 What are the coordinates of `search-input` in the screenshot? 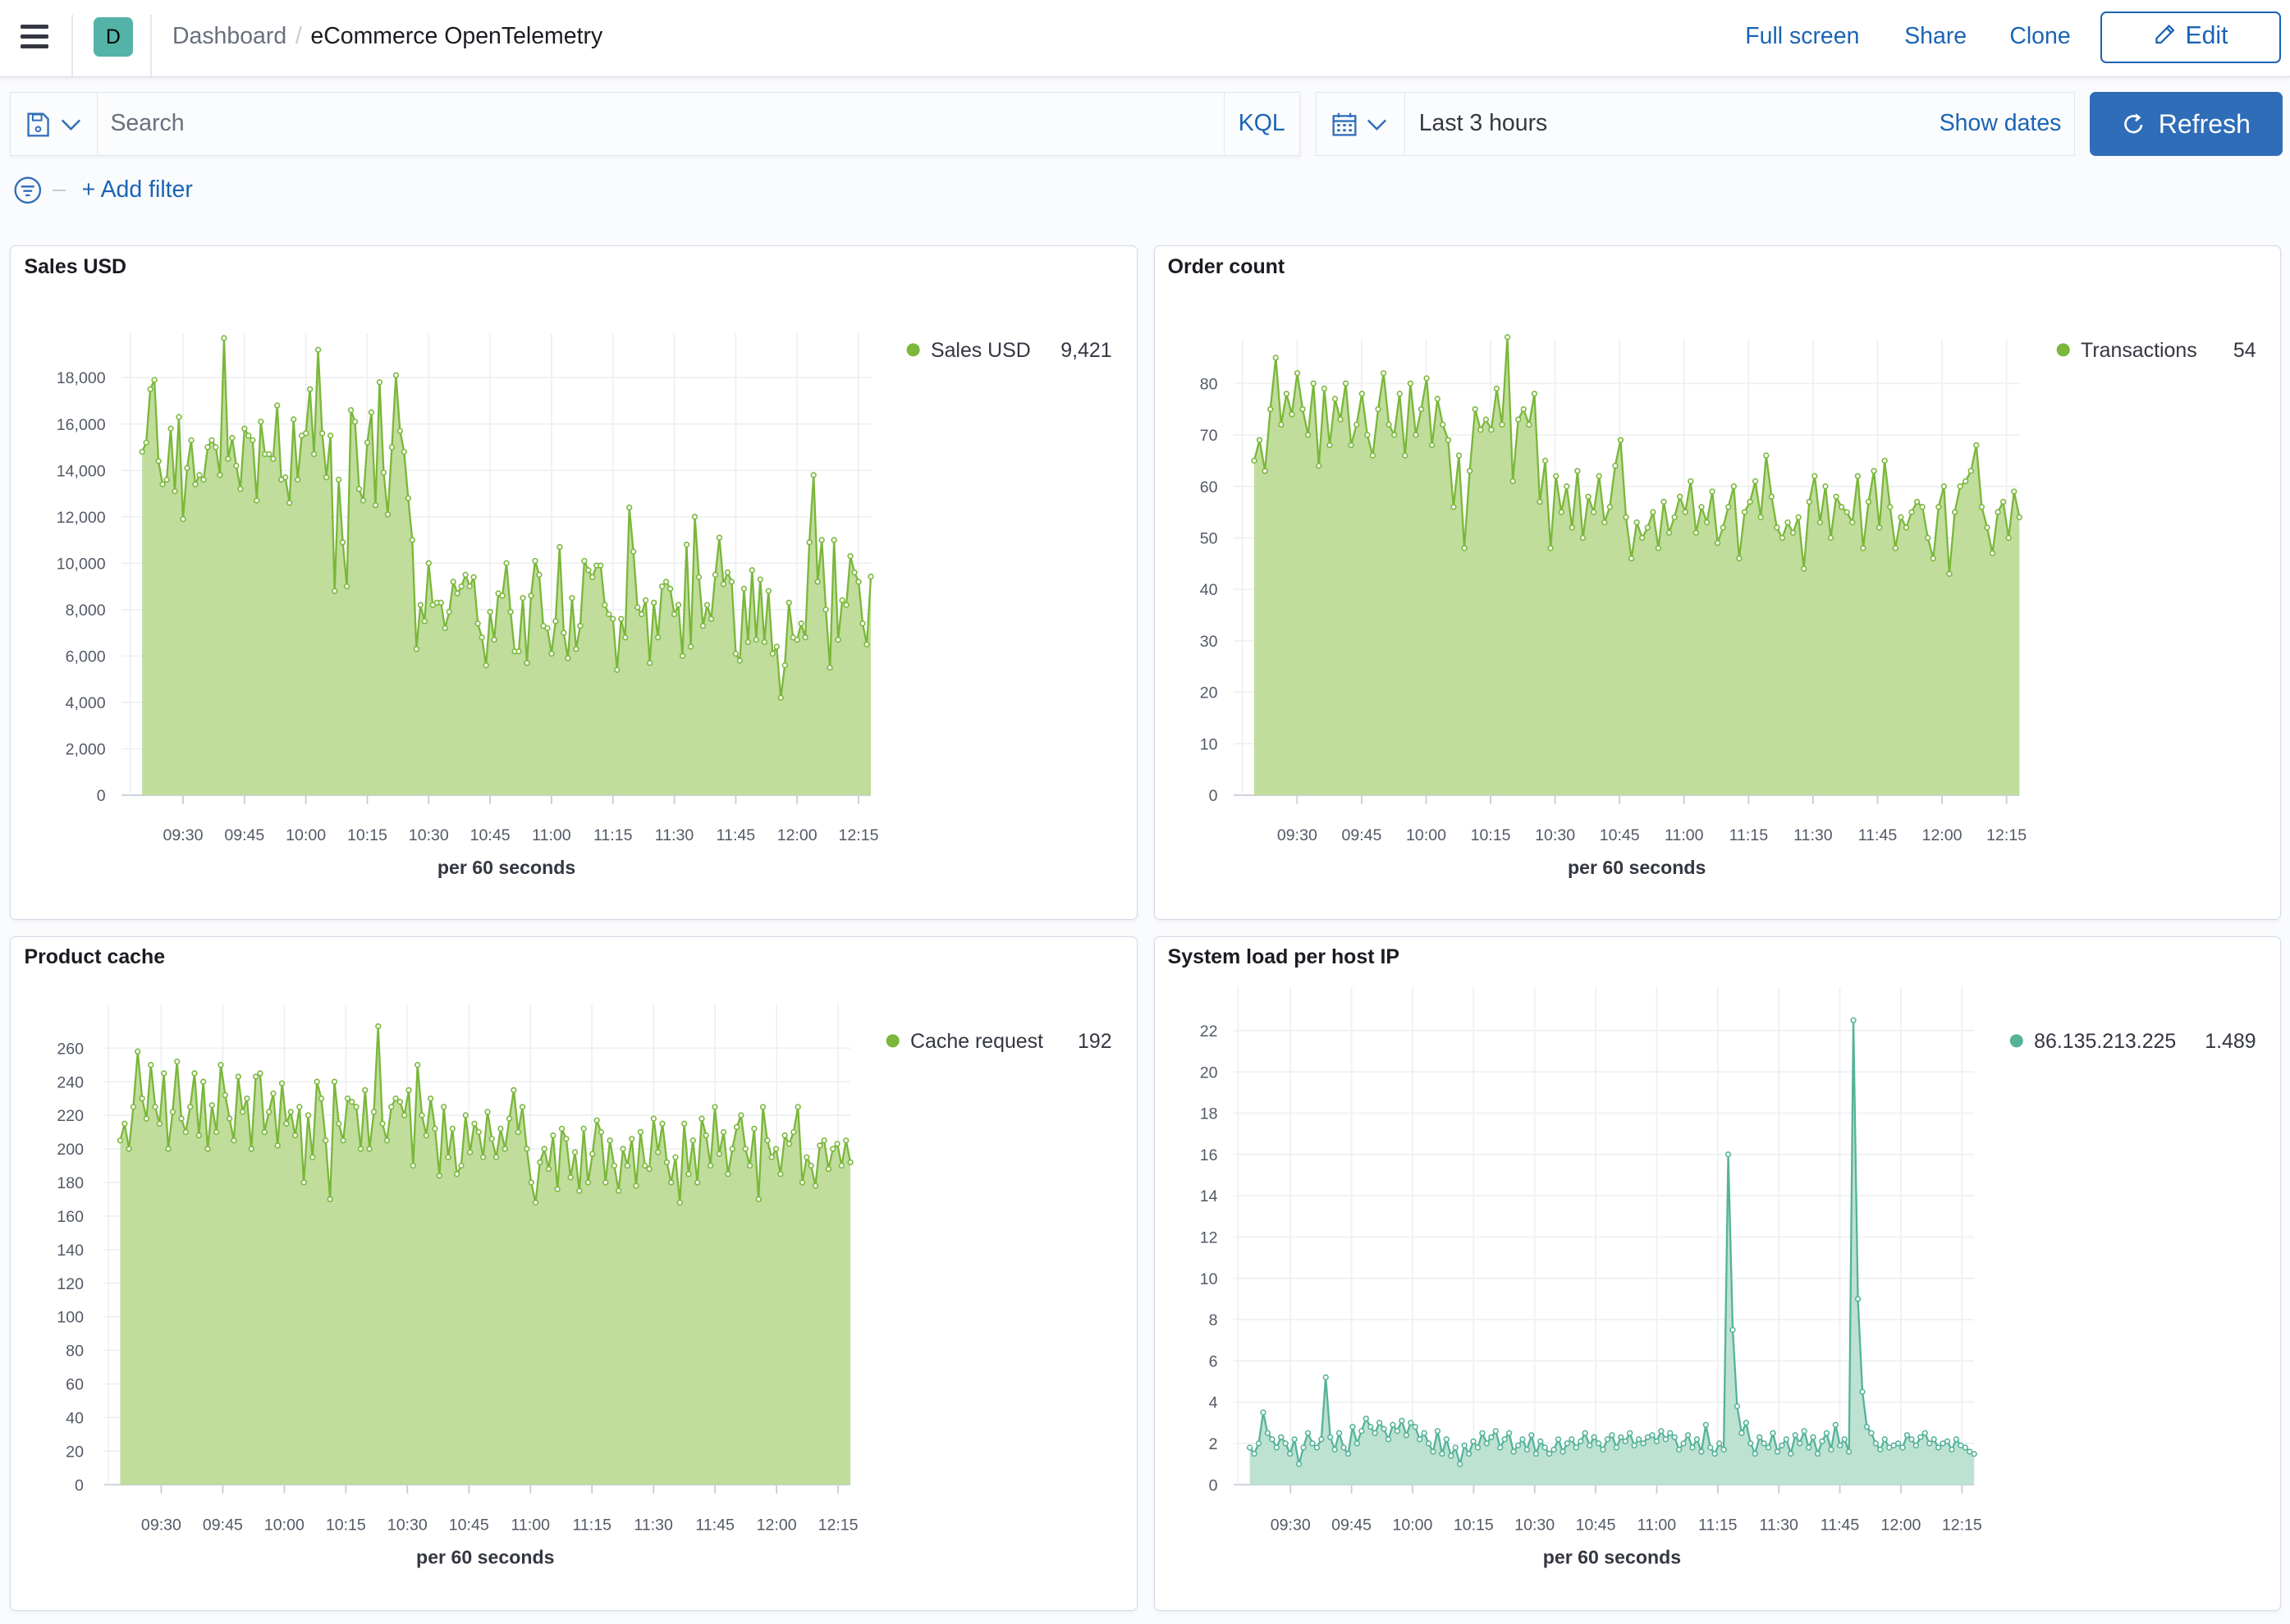 It's located at (661, 123).